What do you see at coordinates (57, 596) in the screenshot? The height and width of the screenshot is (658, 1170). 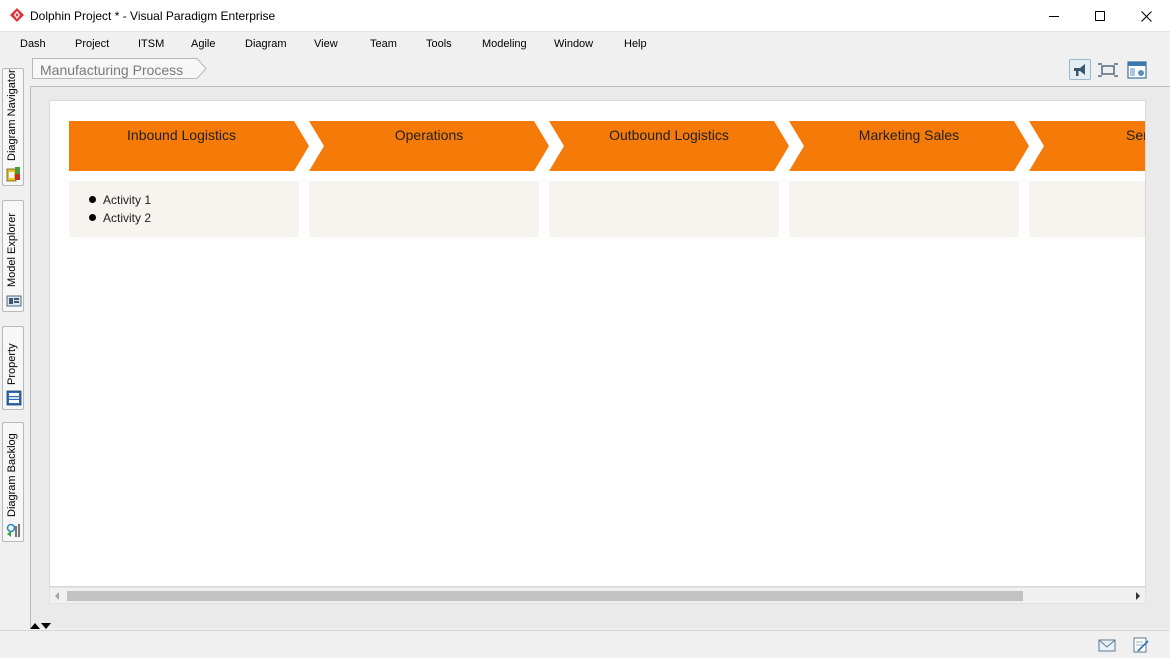 I see `scroll-left-arrow-icon` at bounding box center [57, 596].